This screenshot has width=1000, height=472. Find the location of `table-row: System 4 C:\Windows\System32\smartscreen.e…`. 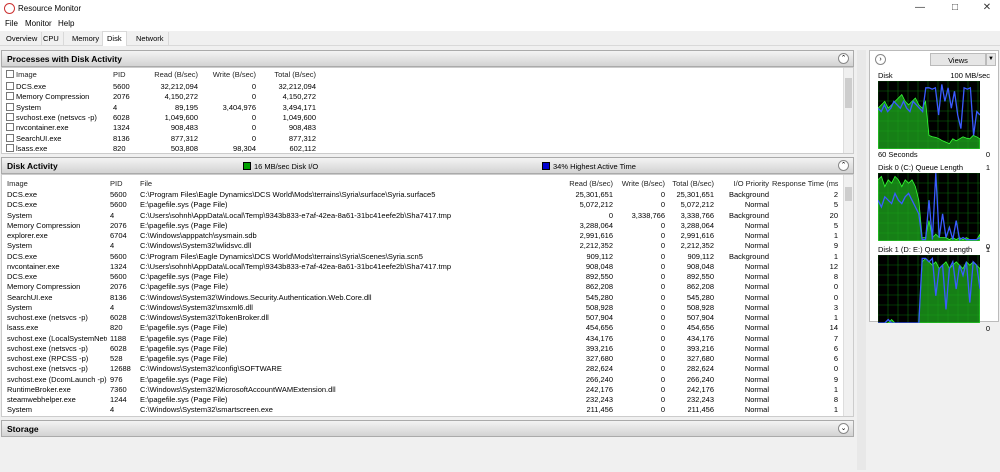

table-row: System 4 C:\Windows\System32\smartscreen.e… is located at coordinates (422, 410).